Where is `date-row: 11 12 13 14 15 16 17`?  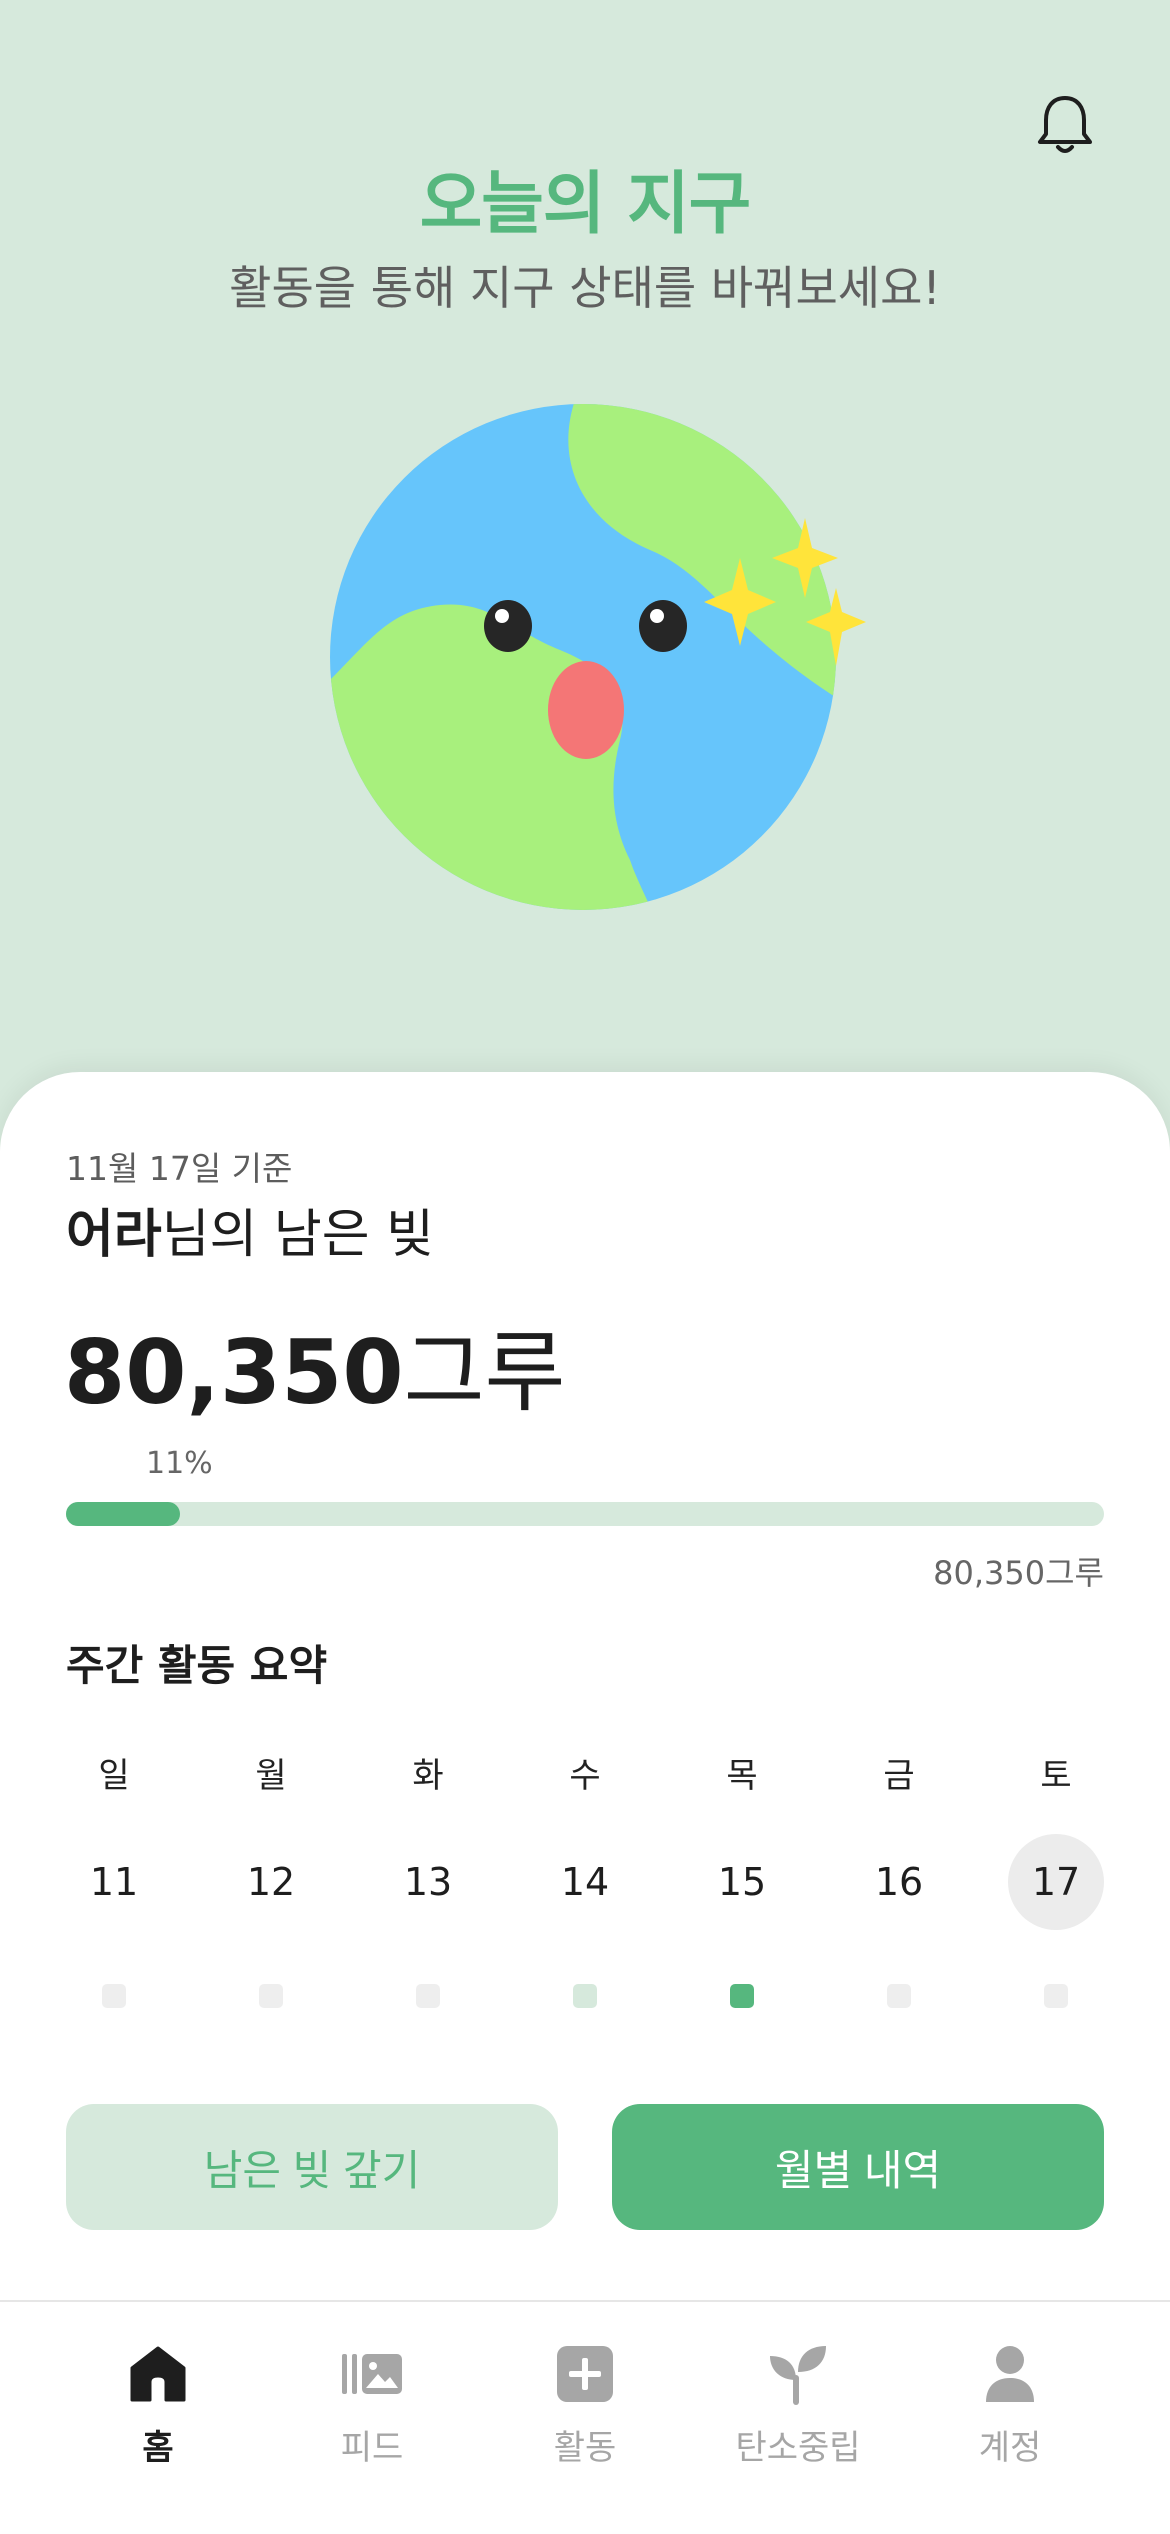 date-row: 11 12 13 14 15 16 17 is located at coordinates (585, 1882).